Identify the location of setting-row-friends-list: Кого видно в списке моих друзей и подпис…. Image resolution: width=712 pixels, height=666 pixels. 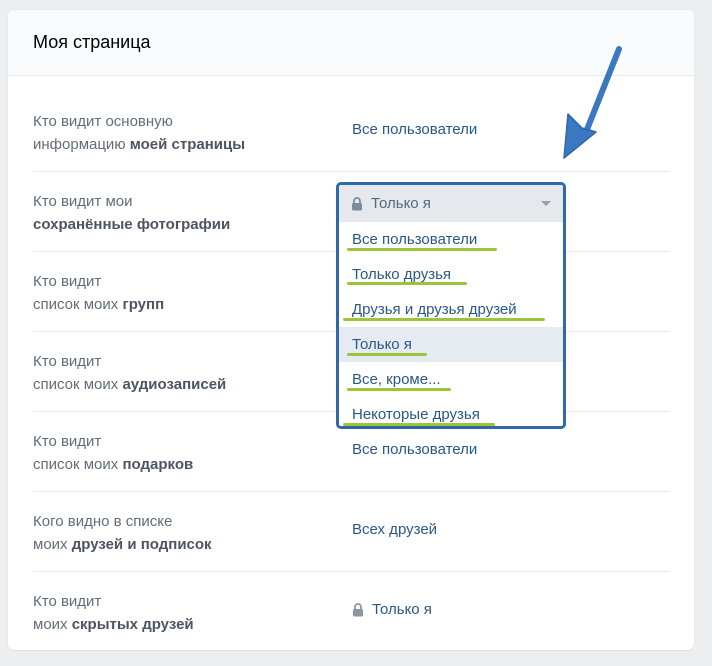
(351, 532).